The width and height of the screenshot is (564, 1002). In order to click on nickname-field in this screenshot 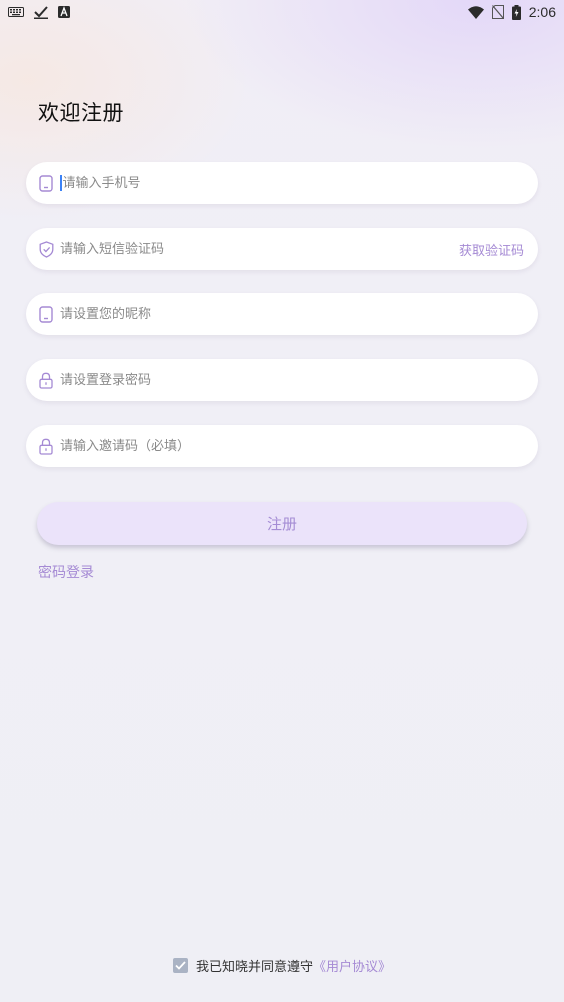, I will do `click(282, 314)`.